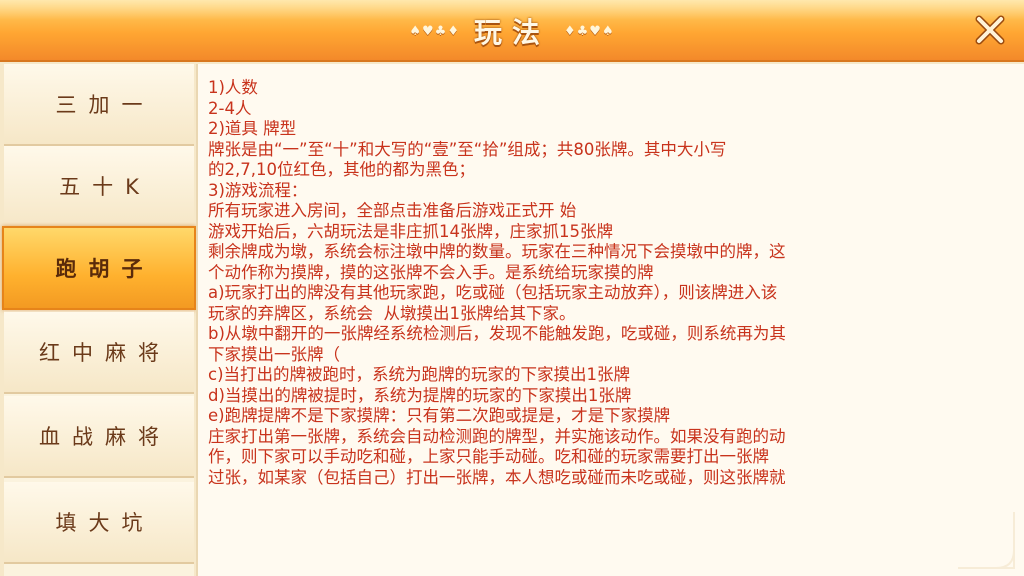  I want to click on title-group: ♠♥♣♦ 玩法 ♦♣♥♠, so click(512, 31).